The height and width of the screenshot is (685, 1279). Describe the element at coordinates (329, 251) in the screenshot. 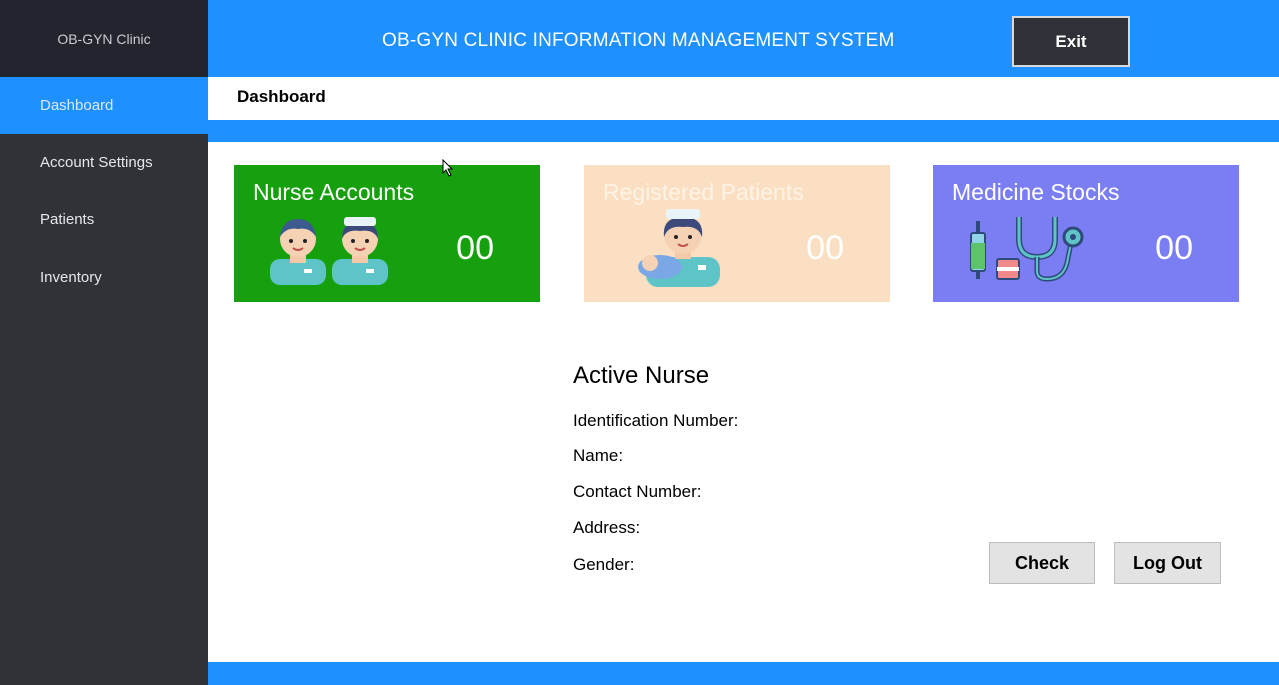

I see `nurses-icon` at that location.